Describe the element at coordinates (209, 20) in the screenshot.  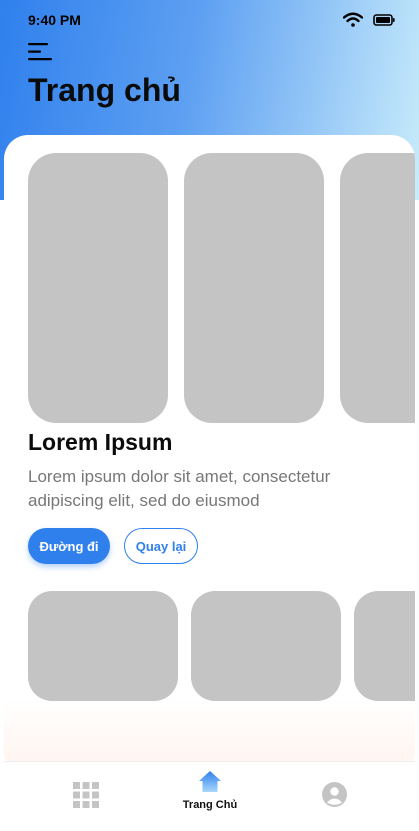
I see `status-bar: 9:40 PM` at that location.